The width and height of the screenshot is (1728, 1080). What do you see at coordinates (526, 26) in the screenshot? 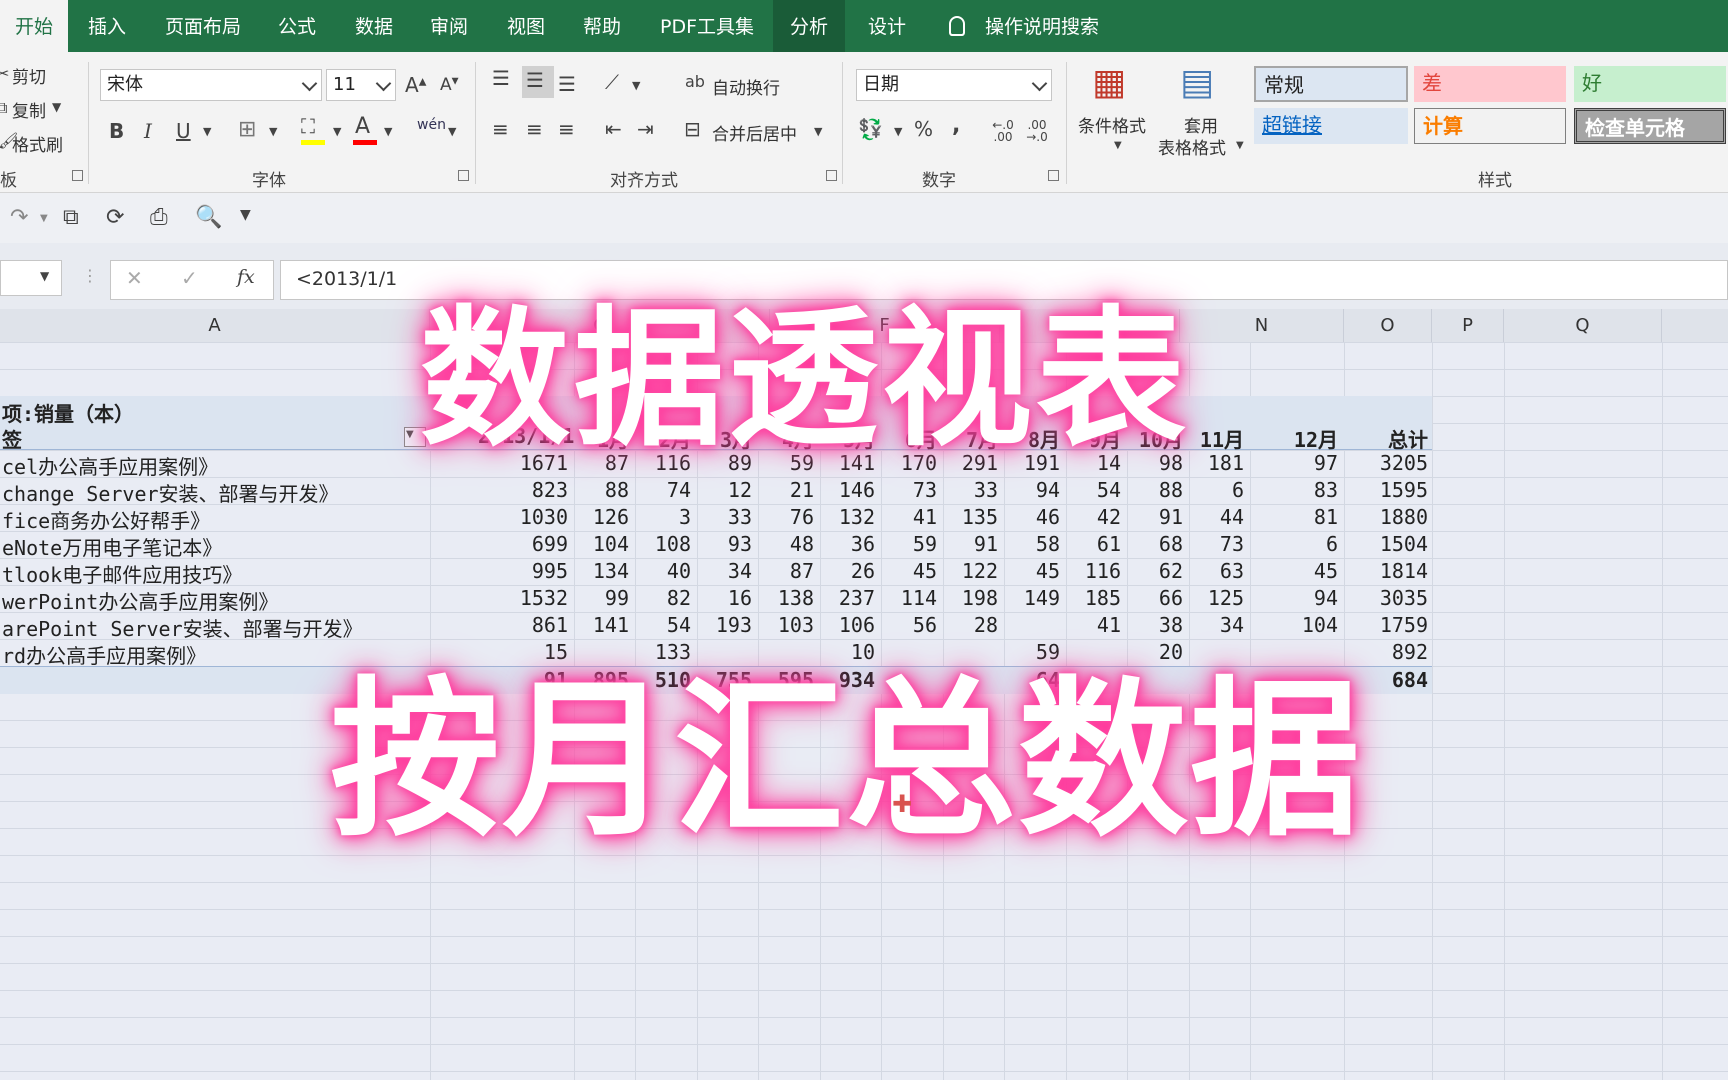
I see `tab-view: 视图` at bounding box center [526, 26].